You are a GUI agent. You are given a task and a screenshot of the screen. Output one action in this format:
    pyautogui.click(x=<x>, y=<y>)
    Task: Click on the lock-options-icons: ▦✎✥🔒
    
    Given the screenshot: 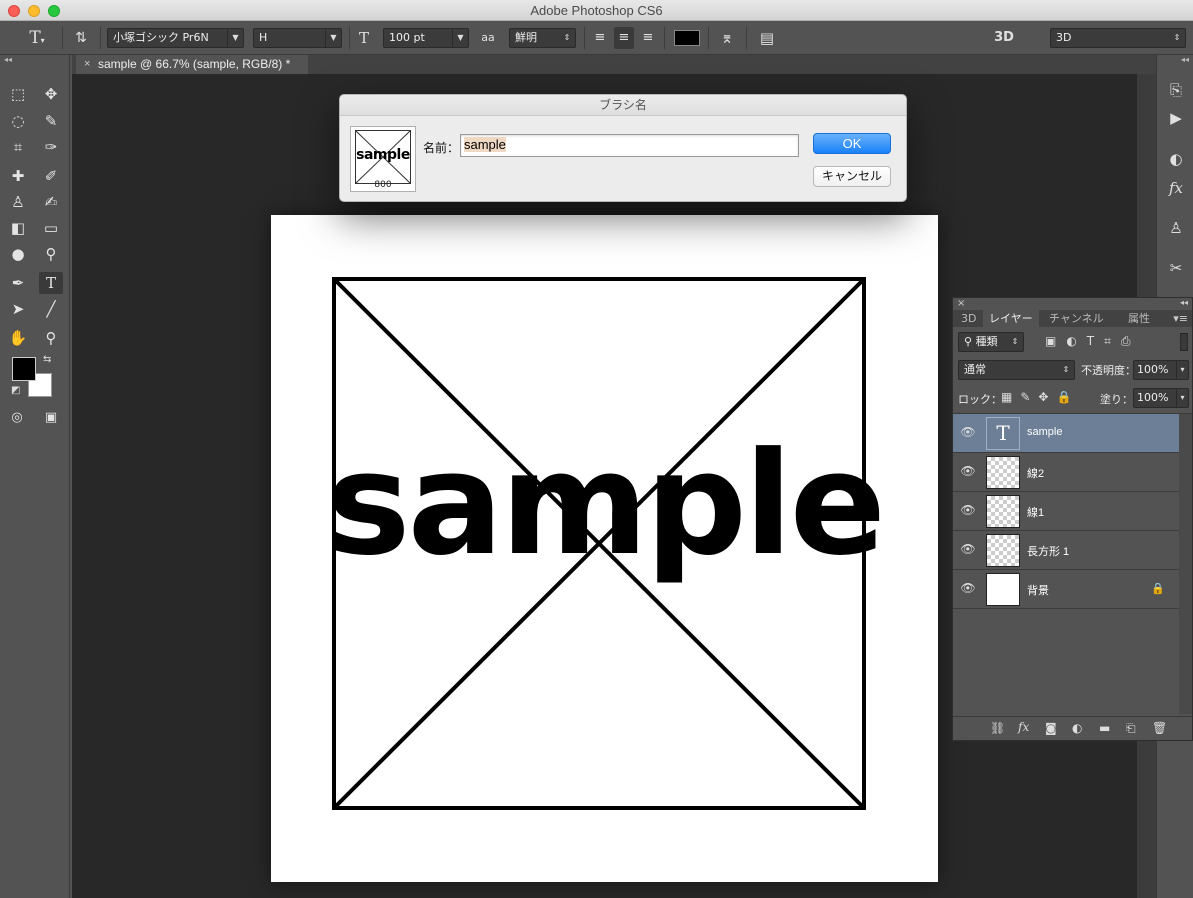 What is the action you would take?
    pyautogui.click(x=1040, y=397)
    